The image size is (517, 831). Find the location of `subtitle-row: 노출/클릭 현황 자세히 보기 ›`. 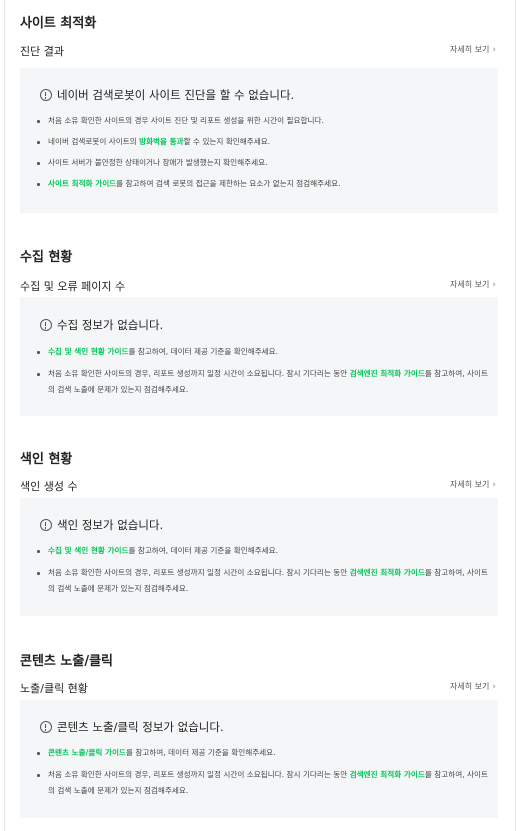

subtitle-row: 노출/클릭 현황 자세히 보기 › is located at coordinates (259, 688).